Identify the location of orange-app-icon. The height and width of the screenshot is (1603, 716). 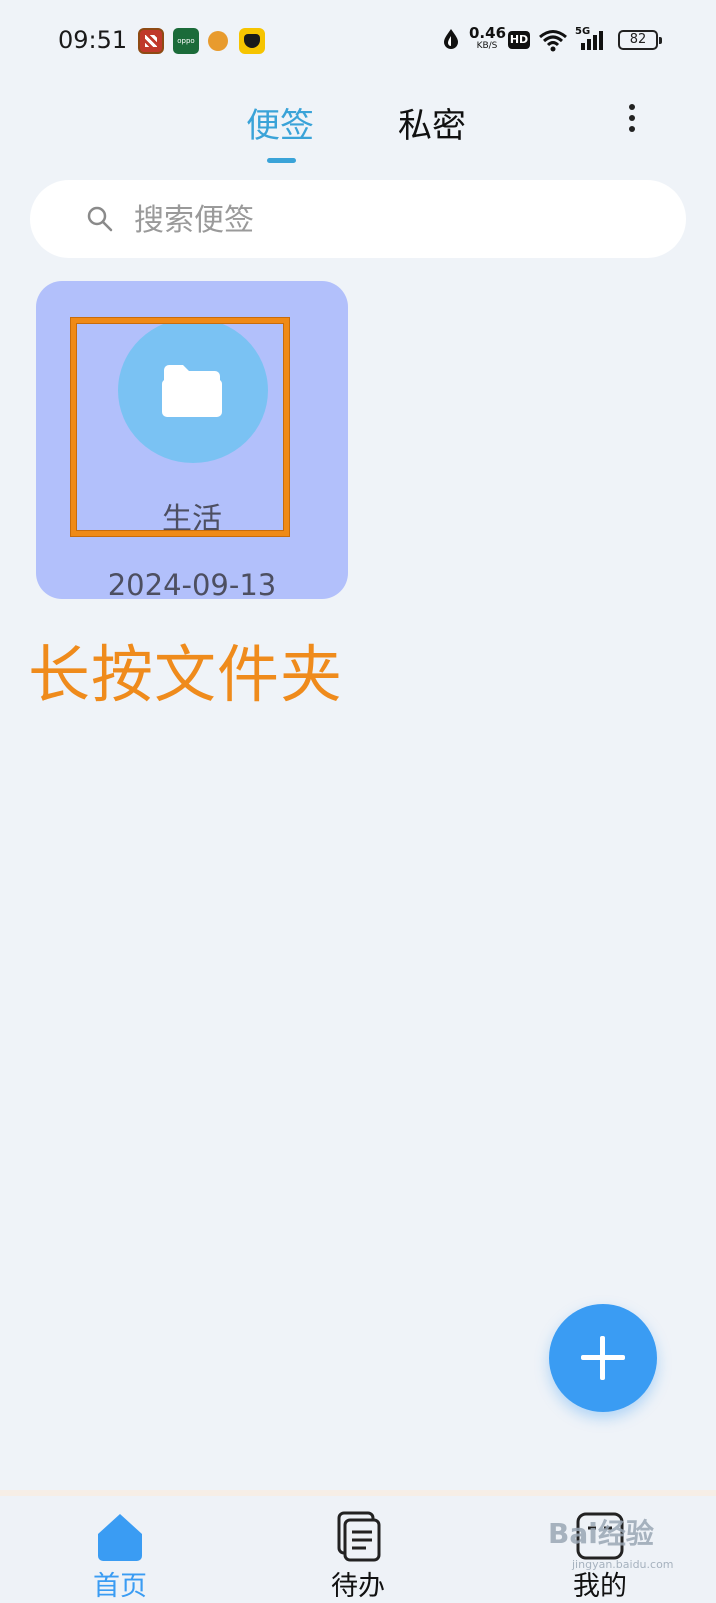
(218, 41).